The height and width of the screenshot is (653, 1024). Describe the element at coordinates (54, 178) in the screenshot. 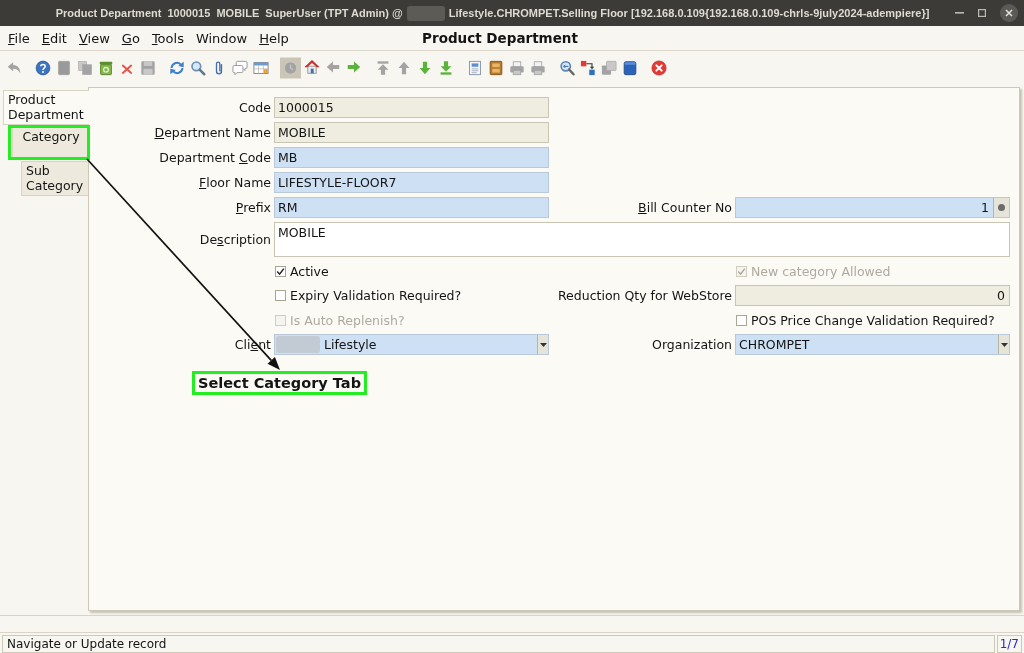

I see `tab: Sub Category` at that location.